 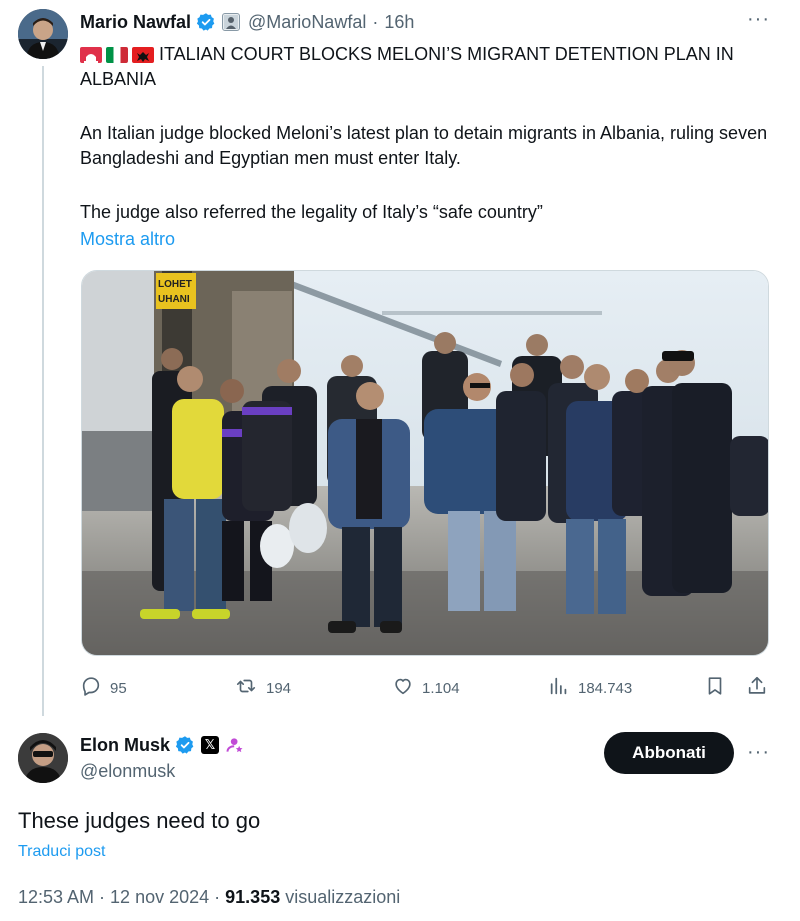 I want to click on sign-text-1: LOHET, so click(x=175, y=284).